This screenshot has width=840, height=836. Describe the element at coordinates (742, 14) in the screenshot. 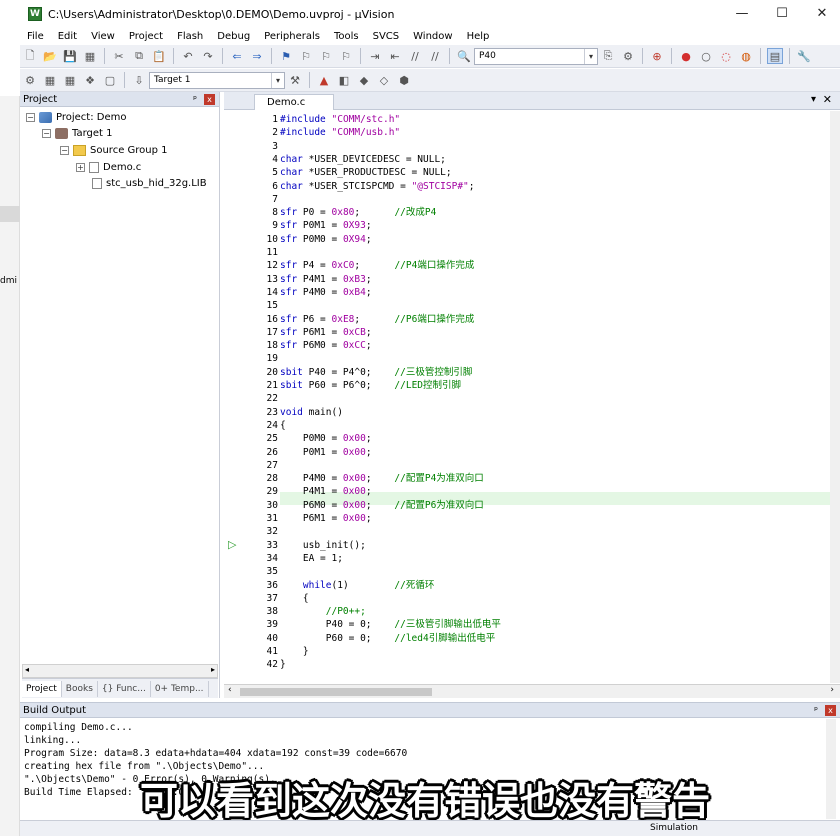

I see `minimize-button: —` at that location.